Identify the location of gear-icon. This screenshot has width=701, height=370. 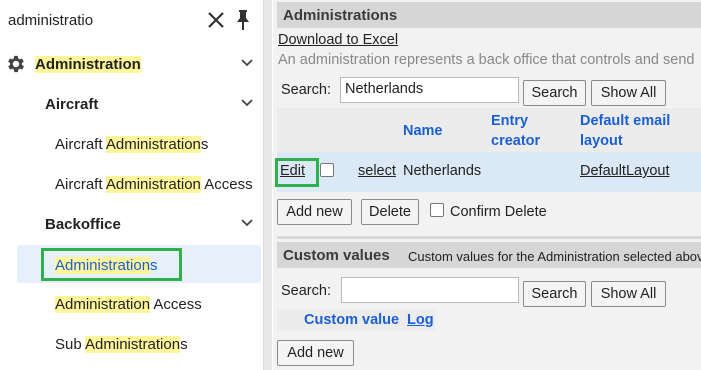
(16, 64).